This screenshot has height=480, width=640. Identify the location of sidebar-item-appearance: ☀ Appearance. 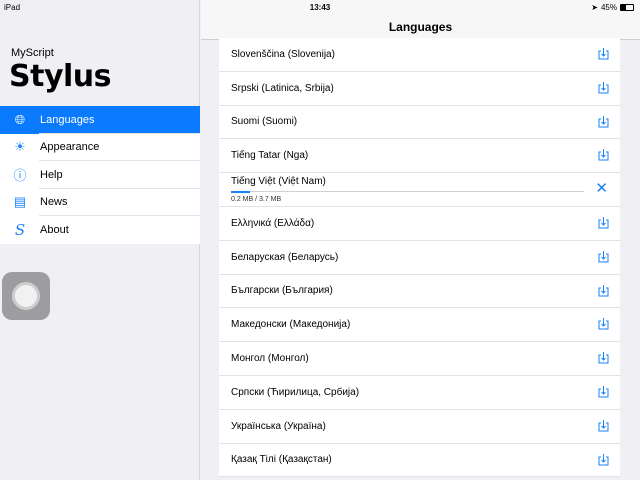
(100, 148).